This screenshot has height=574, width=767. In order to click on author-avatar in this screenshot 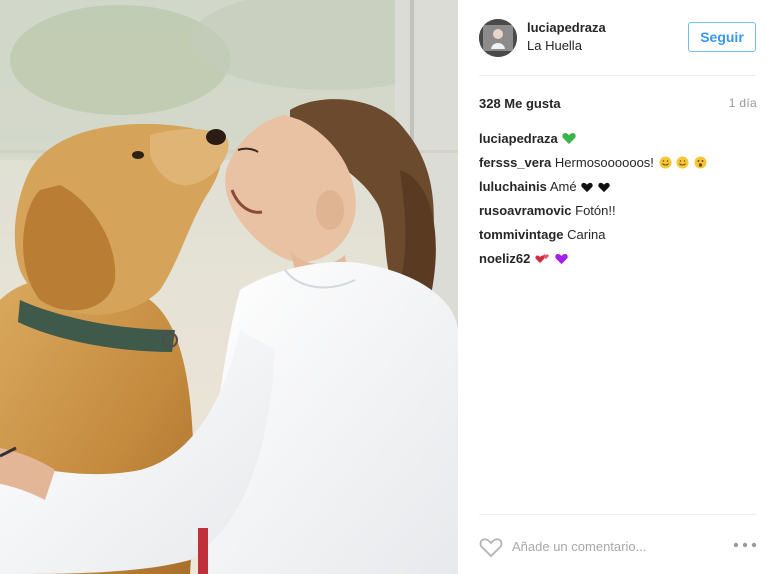, I will do `click(498, 38)`.